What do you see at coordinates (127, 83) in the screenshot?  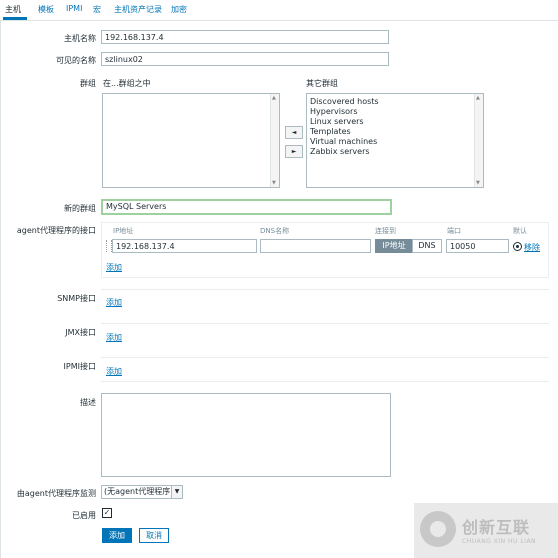 I see `in-groups-label: 在...群组之中` at bounding box center [127, 83].